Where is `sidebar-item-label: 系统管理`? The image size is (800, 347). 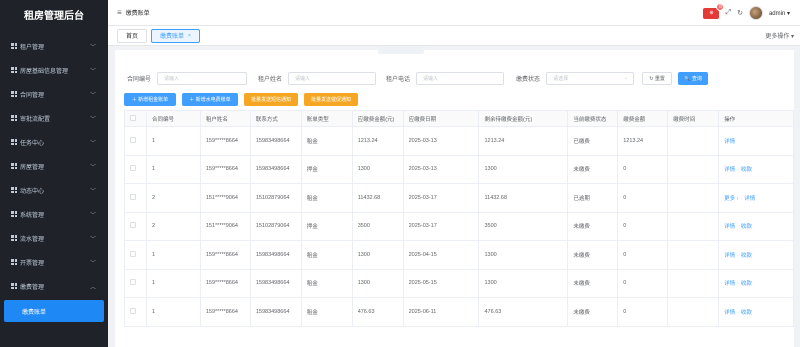 sidebar-item-label: 系统管理 is located at coordinates (32, 215).